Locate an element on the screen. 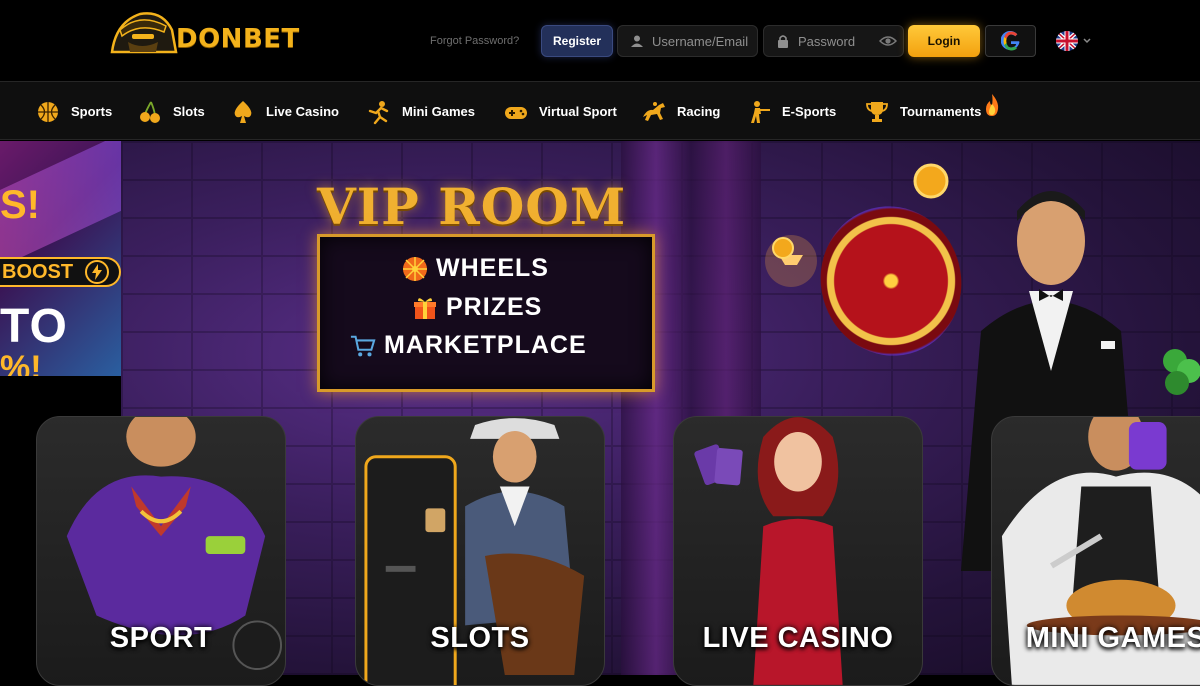 This screenshot has height=686, width=1200. forgot-password-link: Forgot Password? is located at coordinates (474, 41).